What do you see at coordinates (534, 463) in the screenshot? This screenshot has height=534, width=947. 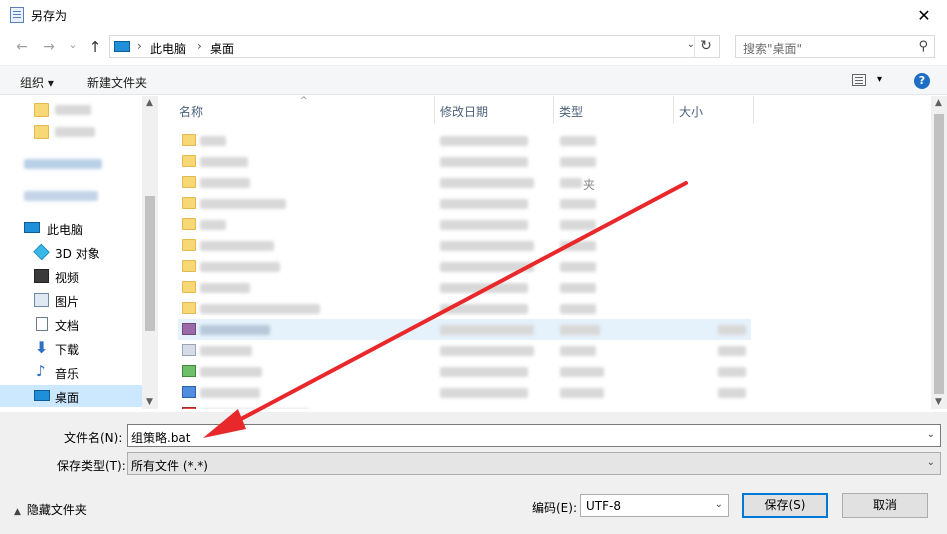 I see `filetype-select: 所有文件 (*.*) ⌄` at bounding box center [534, 463].